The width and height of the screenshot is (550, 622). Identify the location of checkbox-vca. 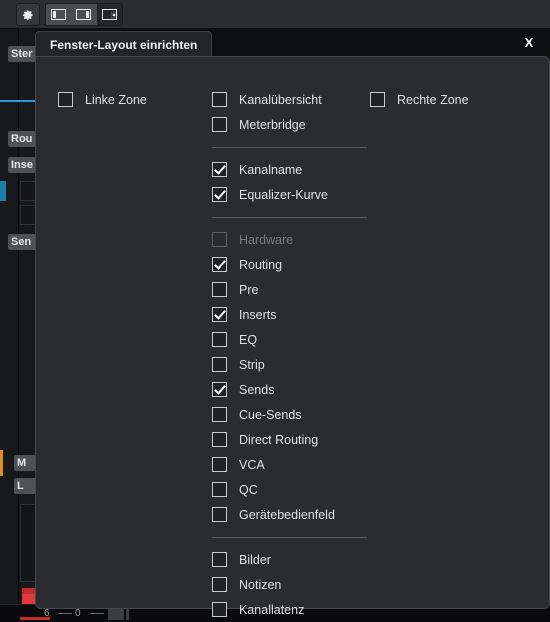
(219, 464).